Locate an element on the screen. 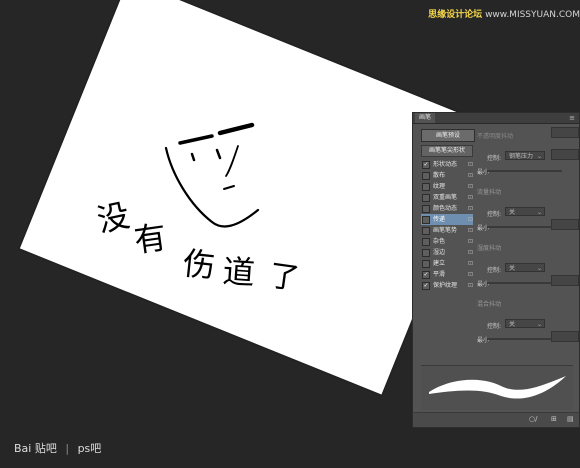 This screenshot has height=468, width=580. grid-icon: ⊞ is located at coordinates (554, 419).